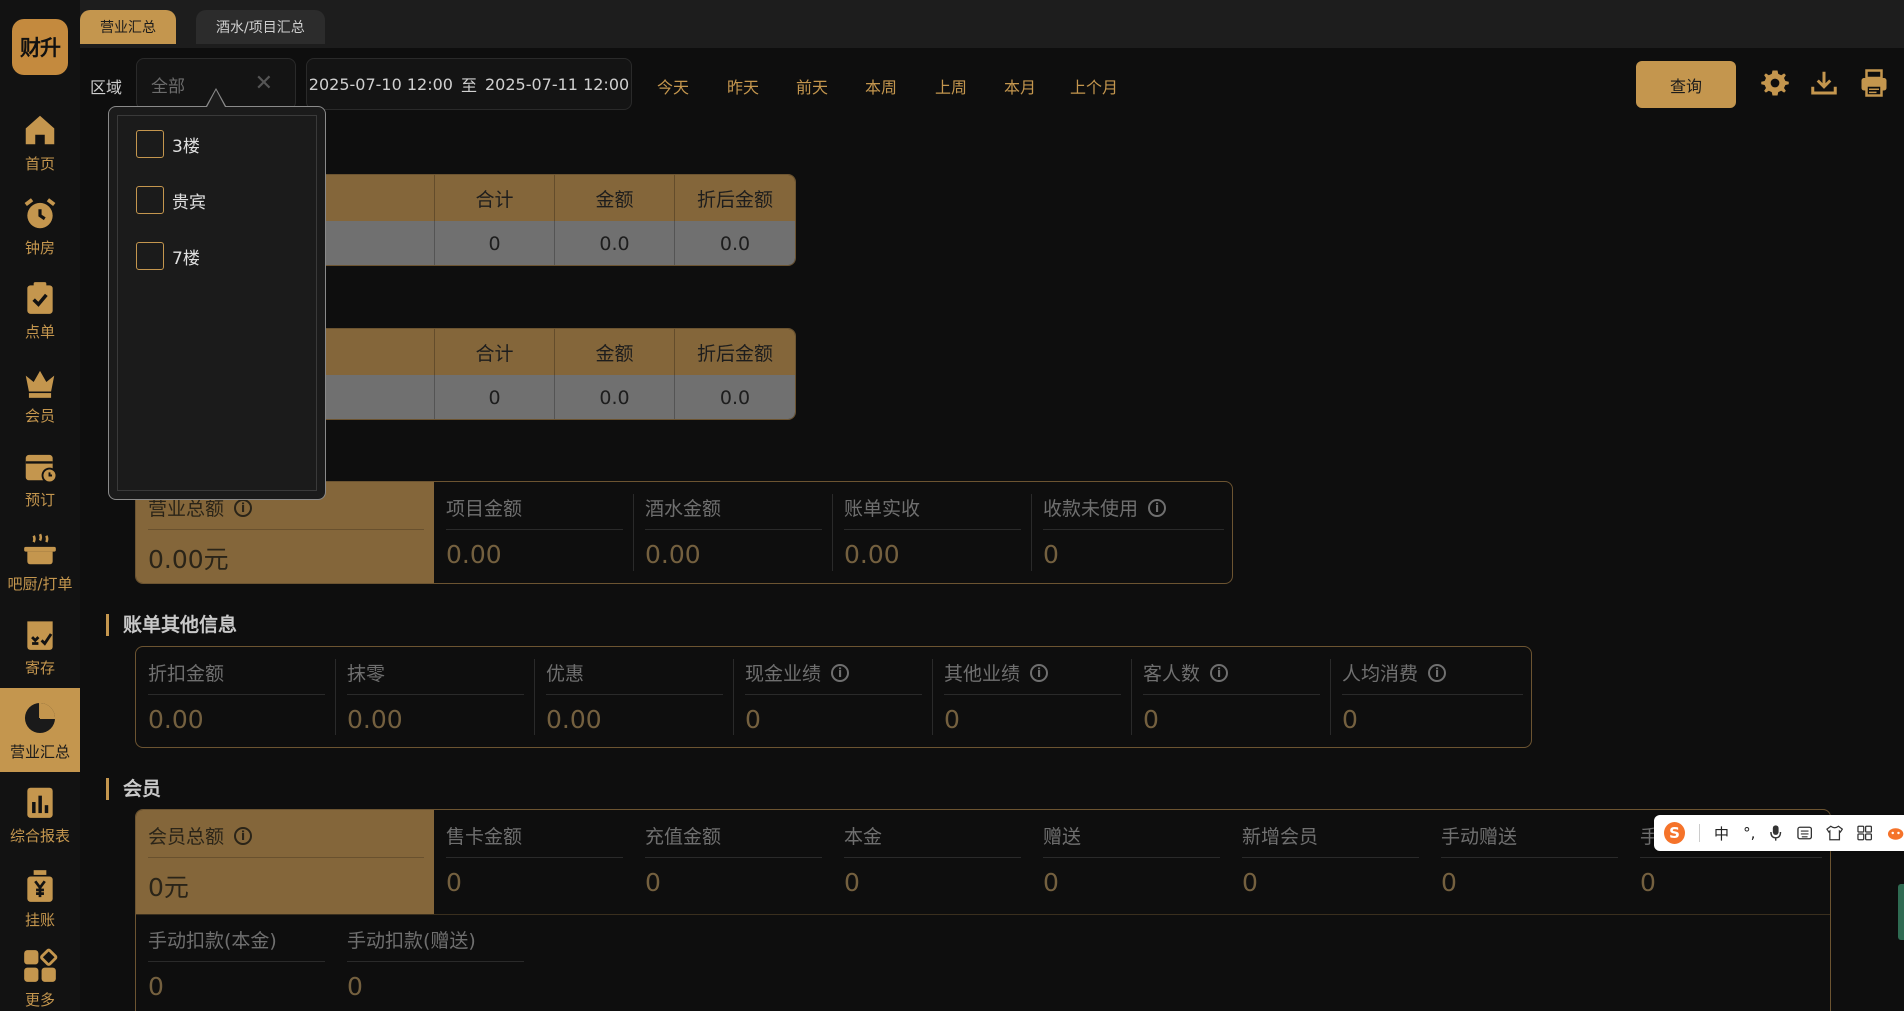  I want to click on tab-business-summary: 营业汇总, so click(128, 27).